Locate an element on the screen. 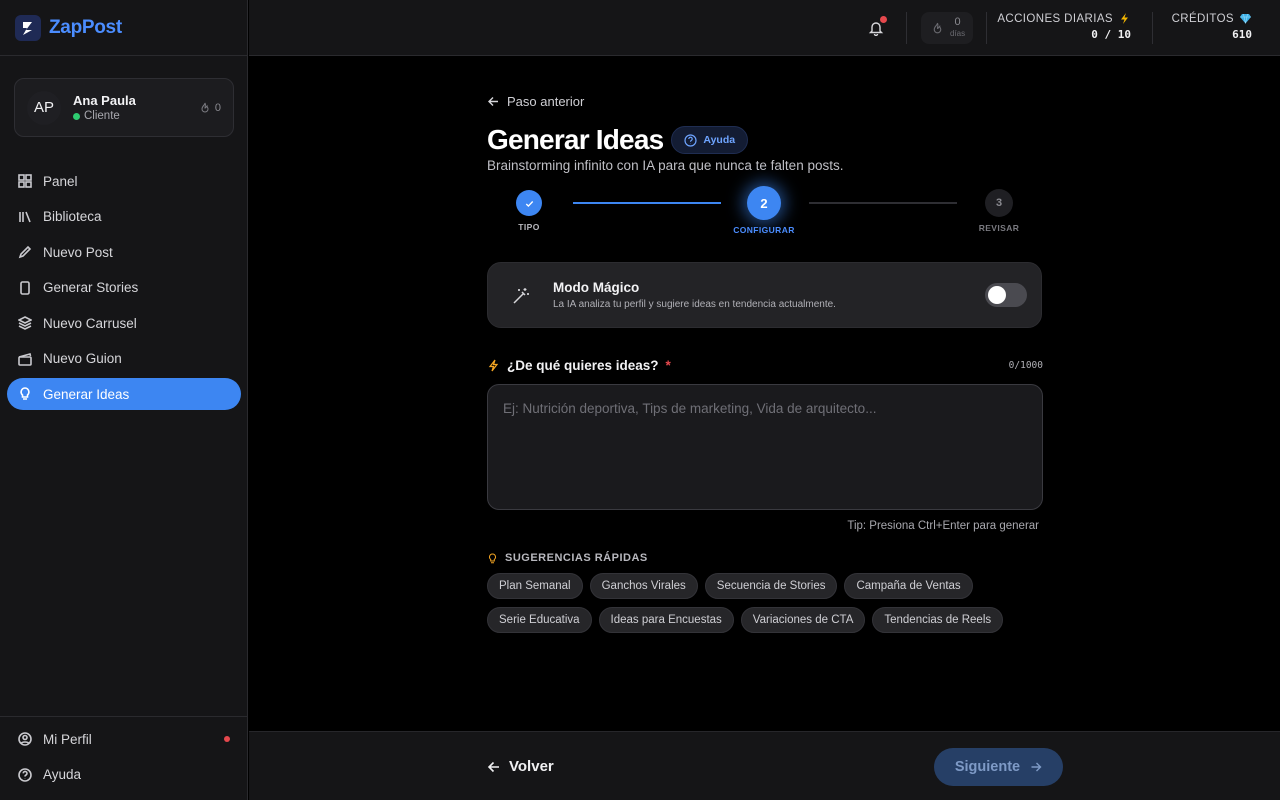 The image size is (1280, 800). streak-unit: días is located at coordinates (958, 33).